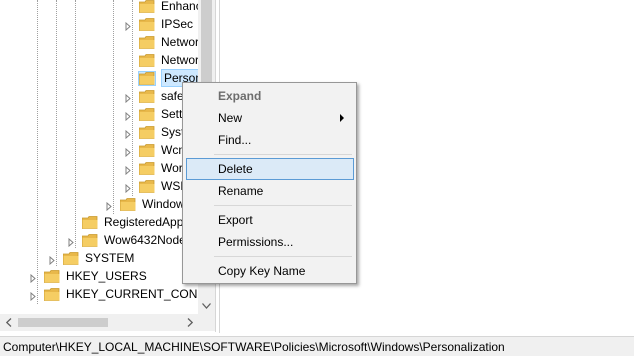 The height and width of the screenshot is (356, 634). I want to click on tree-item-hkey-users: HKEY_USERS, so click(88, 276).